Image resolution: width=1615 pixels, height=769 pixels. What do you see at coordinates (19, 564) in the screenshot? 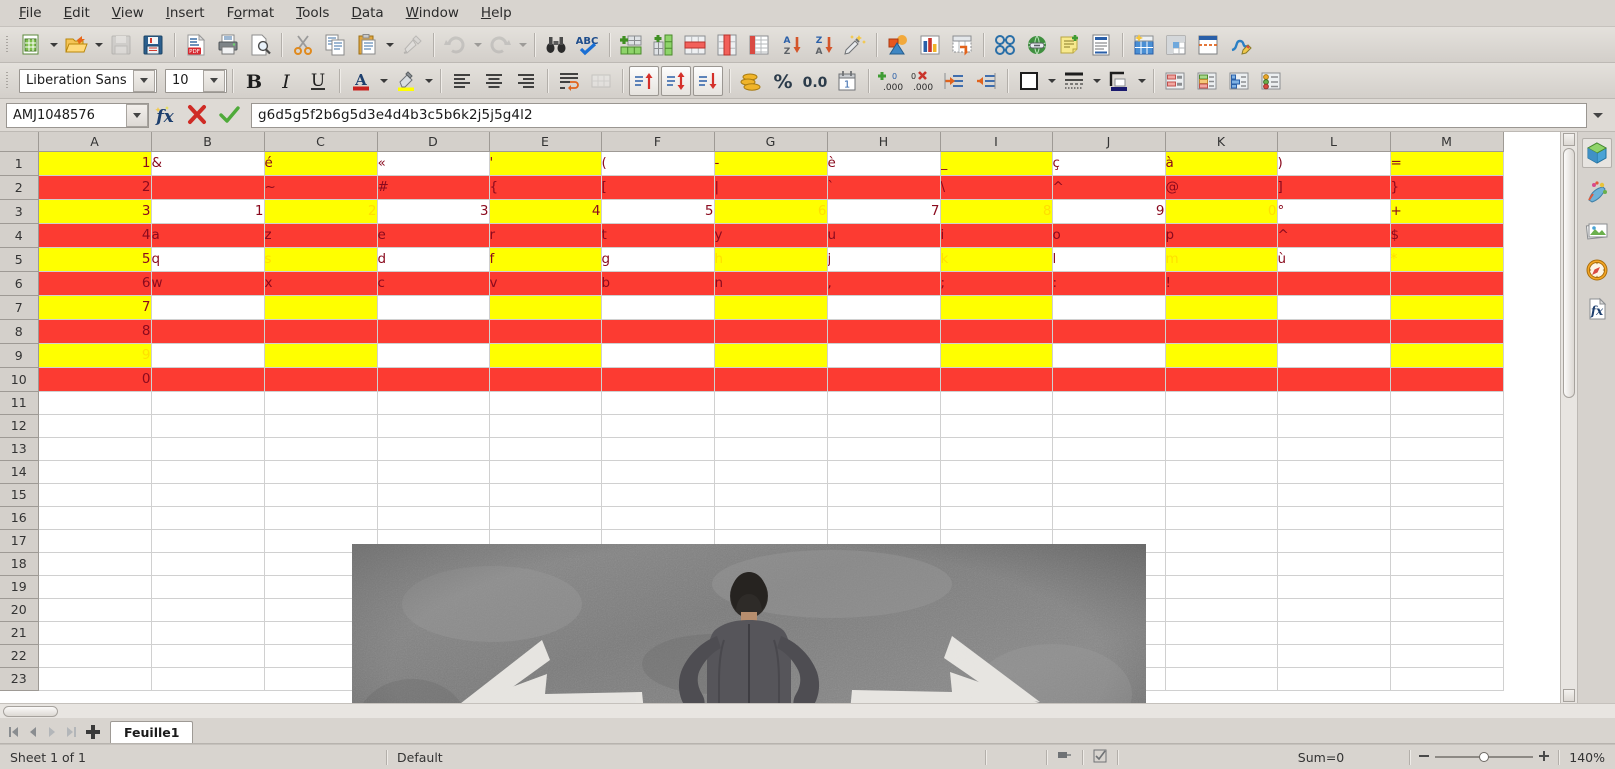
I see `row-header-18: 18` at bounding box center [19, 564].